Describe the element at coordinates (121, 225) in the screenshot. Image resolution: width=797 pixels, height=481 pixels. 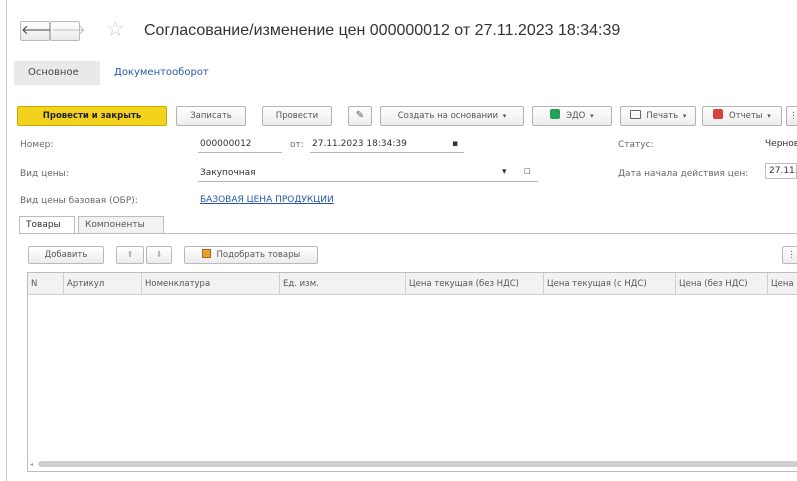
I see `tab-components: Компоненты` at that location.